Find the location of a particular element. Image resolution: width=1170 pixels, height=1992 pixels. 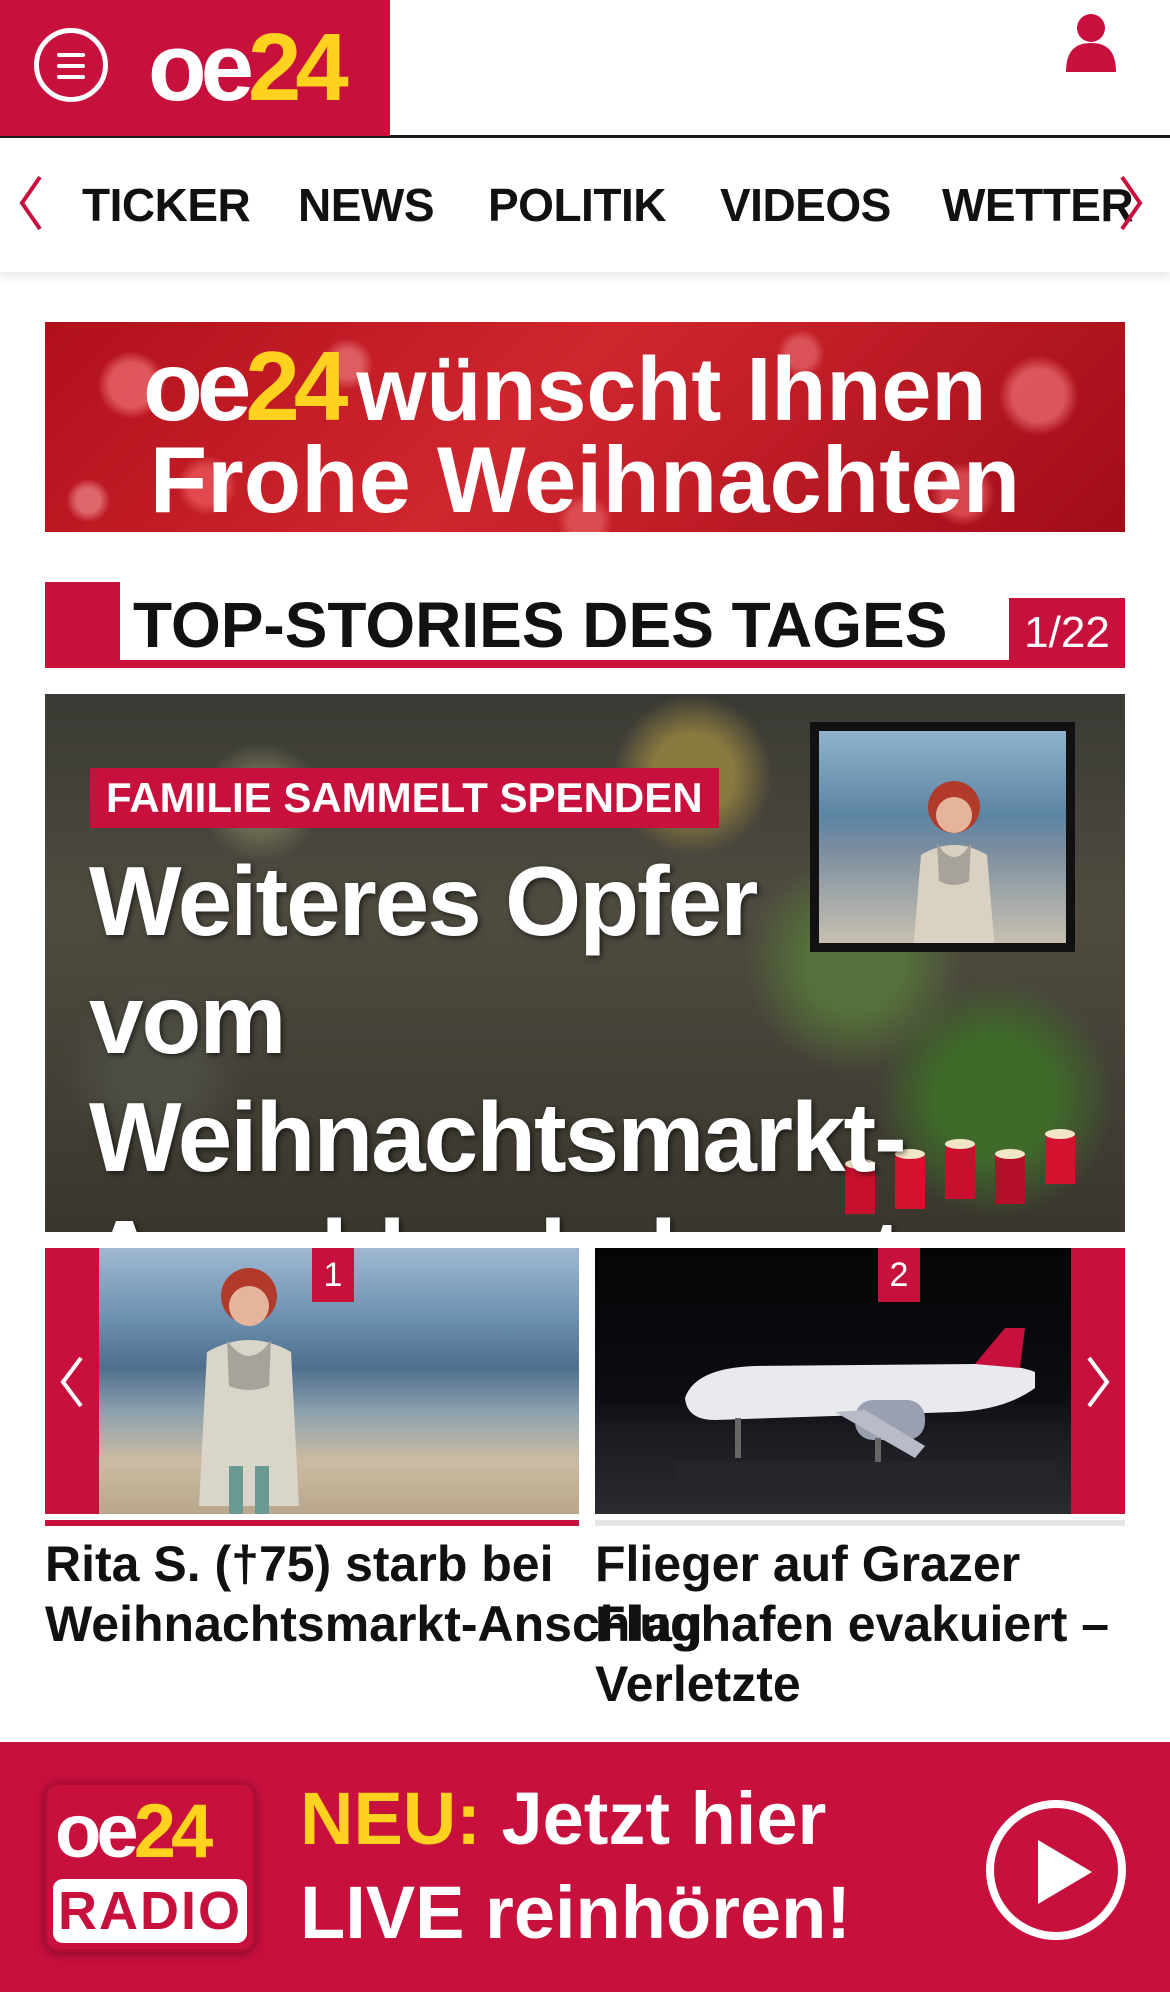

section-accent is located at coordinates (82, 625).